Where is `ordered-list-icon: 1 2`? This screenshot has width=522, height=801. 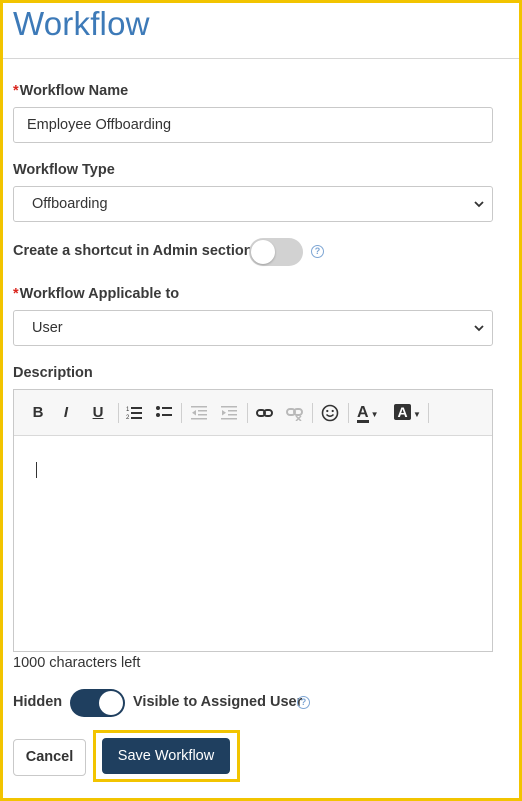 ordered-list-icon: 1 2 is located at coordinates (134, 413).